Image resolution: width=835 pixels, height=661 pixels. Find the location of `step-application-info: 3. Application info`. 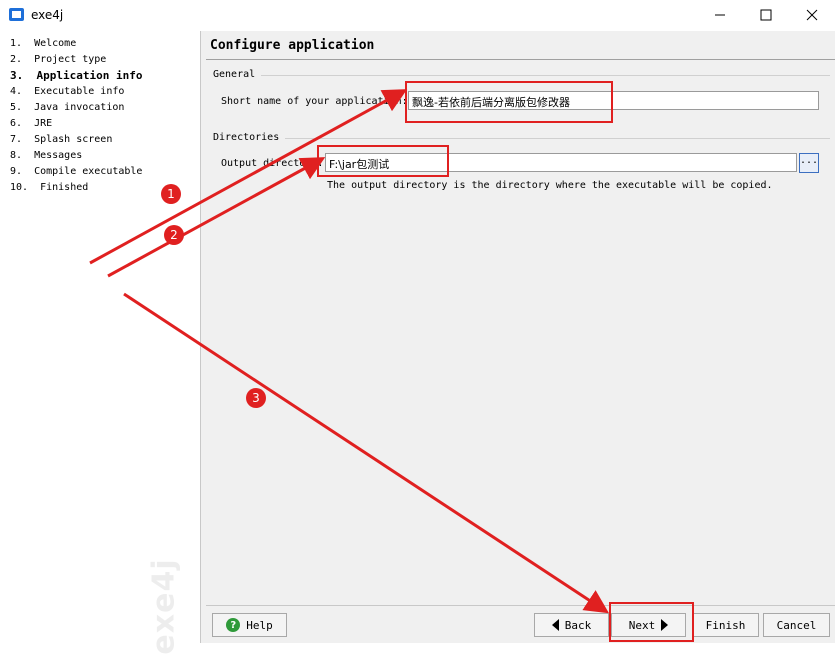

step-application-info: 3. Application info is located at coordinates (76, 75).